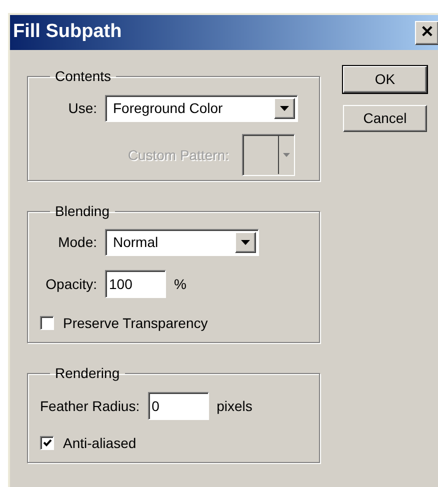 The width and height of the screenshot is (438, 487). Describe the element at coordinates (136, 242) in the screenshot. I see `dropdown-value: Normal` at that location.